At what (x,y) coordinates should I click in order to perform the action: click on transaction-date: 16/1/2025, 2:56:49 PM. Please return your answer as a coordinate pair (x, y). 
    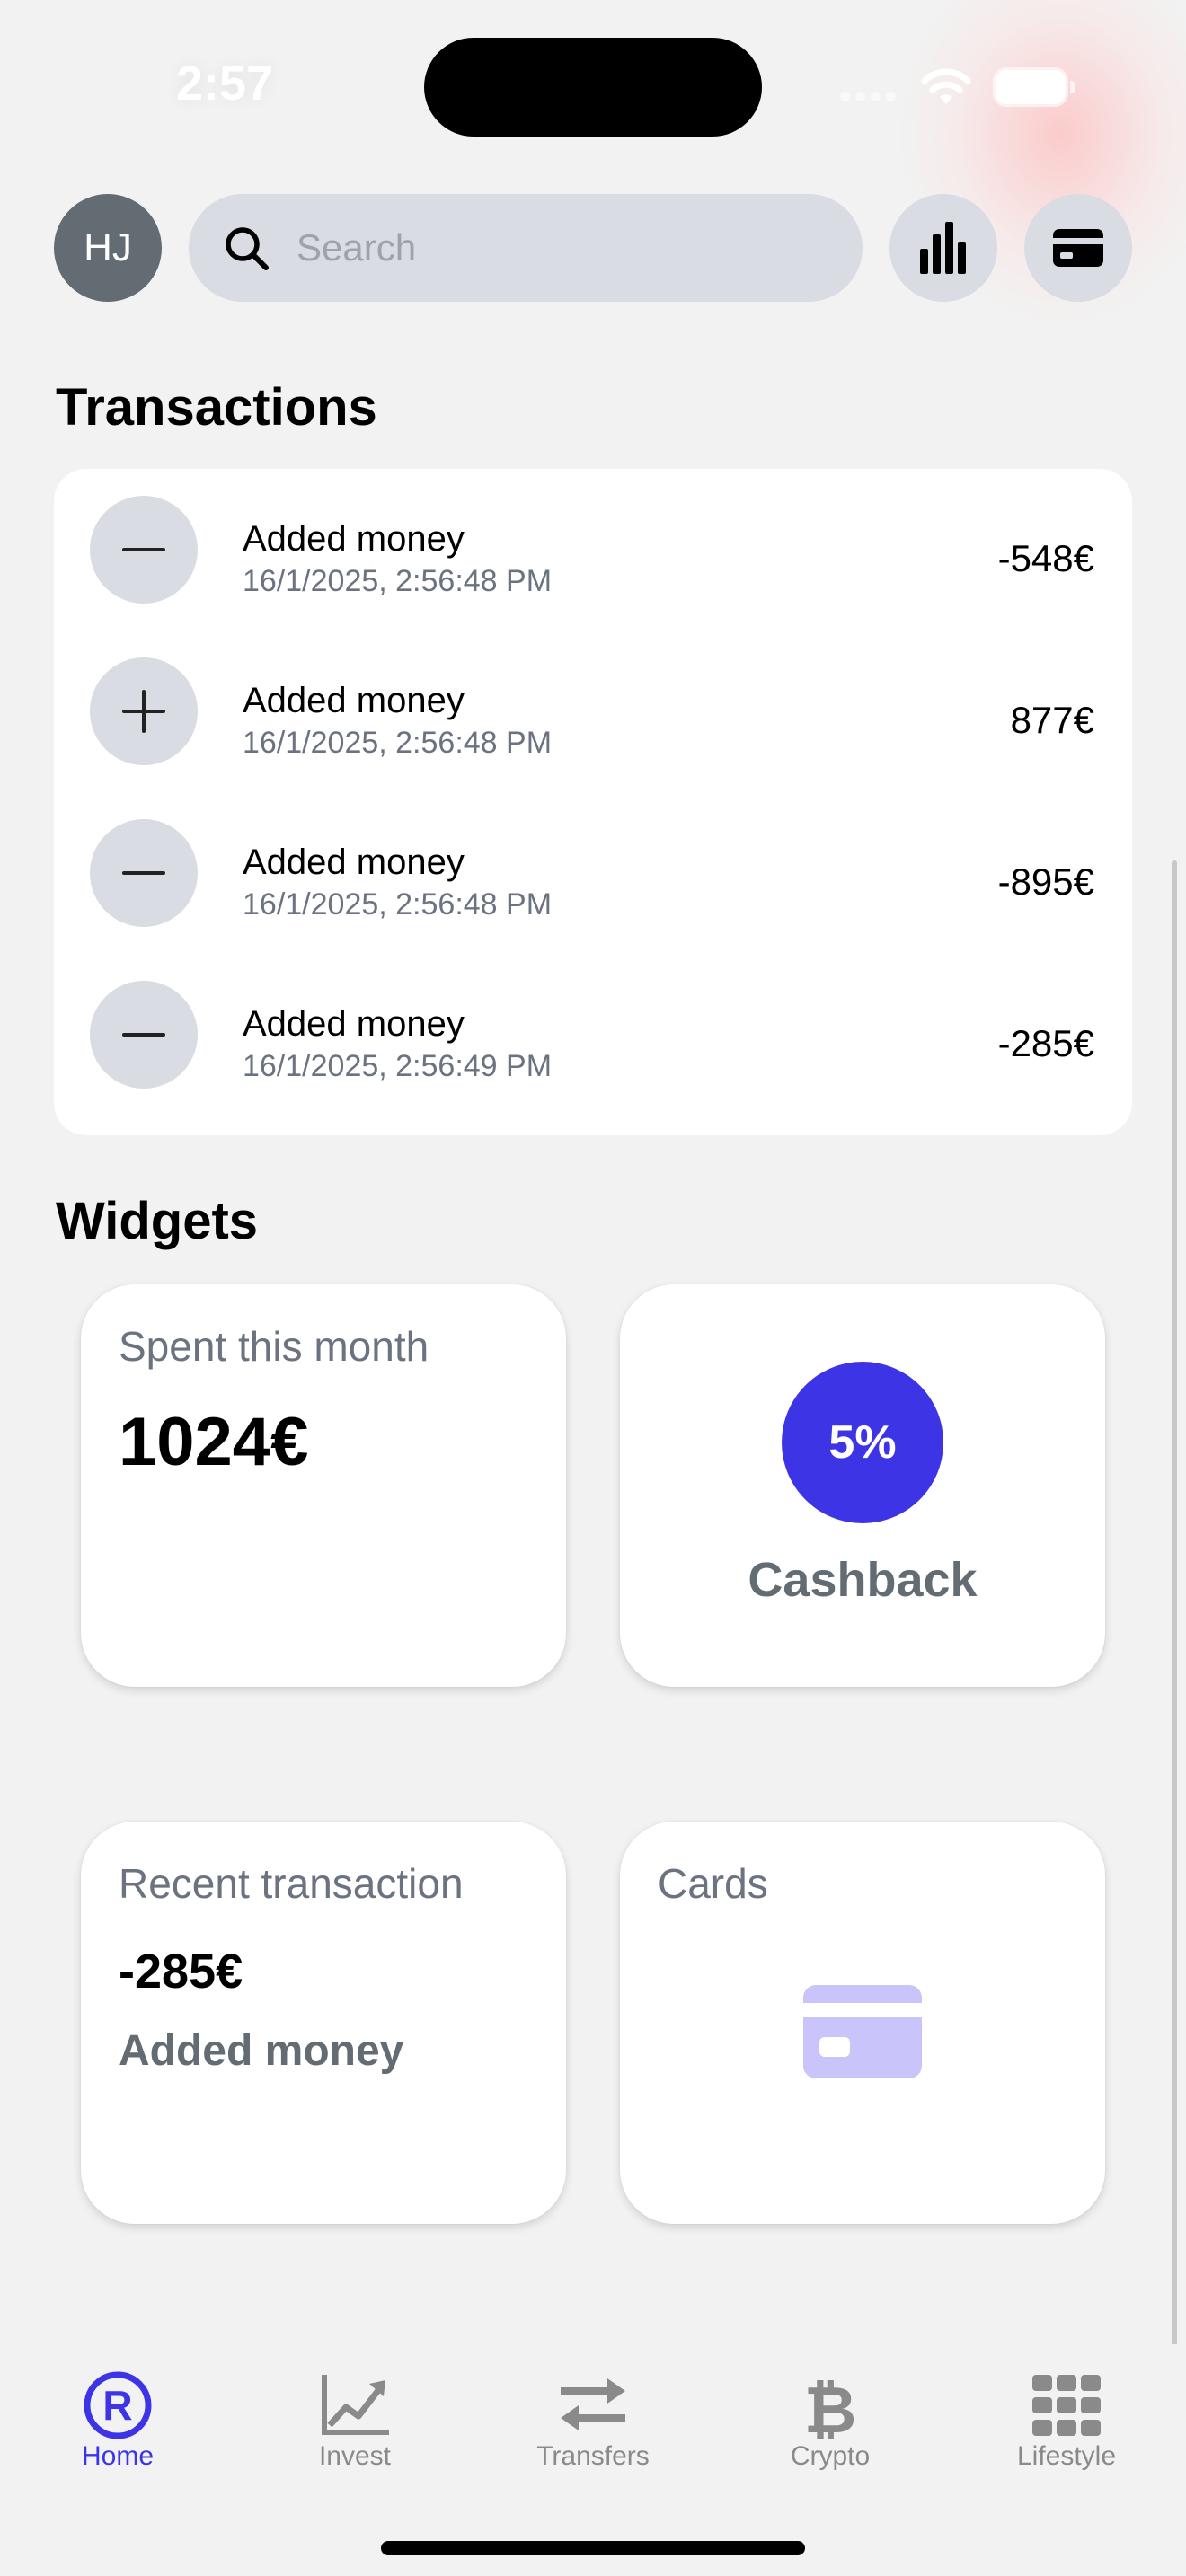
    Looking at the image, I should click on (398, 1066).